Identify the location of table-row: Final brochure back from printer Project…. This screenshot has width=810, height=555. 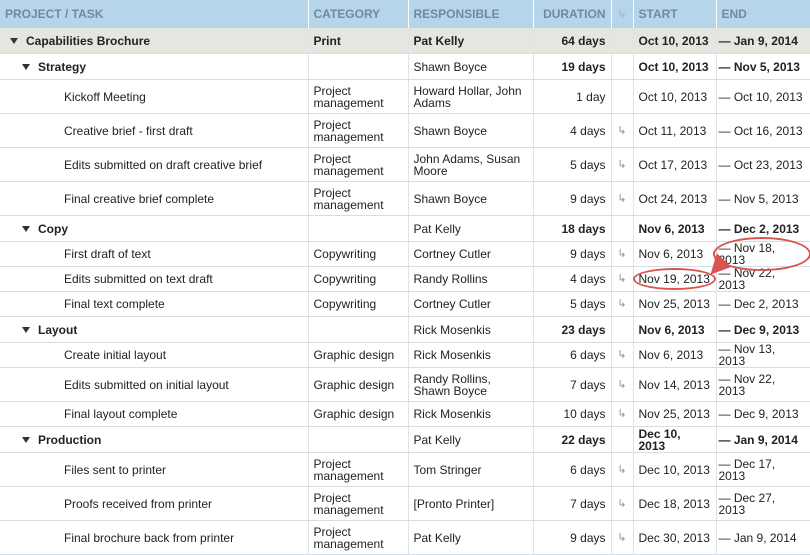
(405, 537).